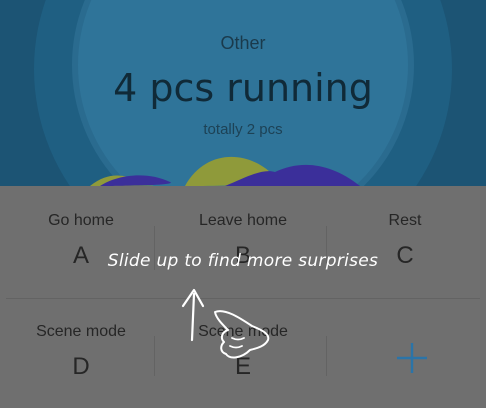  Describe the element at coordinates (225, 323) in the screenshot. I see `swipe-up-hand-icon` at that location.